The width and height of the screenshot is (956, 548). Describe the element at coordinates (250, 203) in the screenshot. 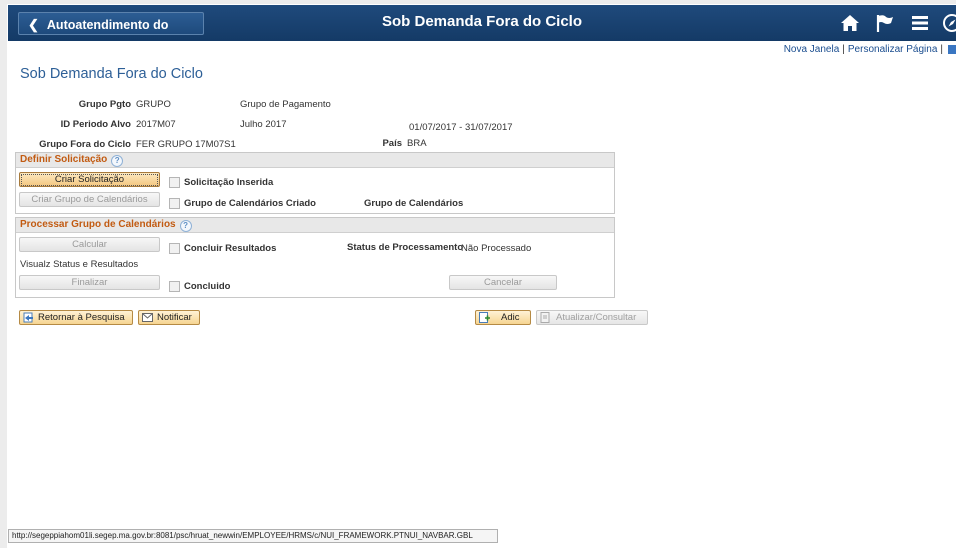

I see `grupo-calendarios-criado-label: Grupo de Calendários Criado` at that location.